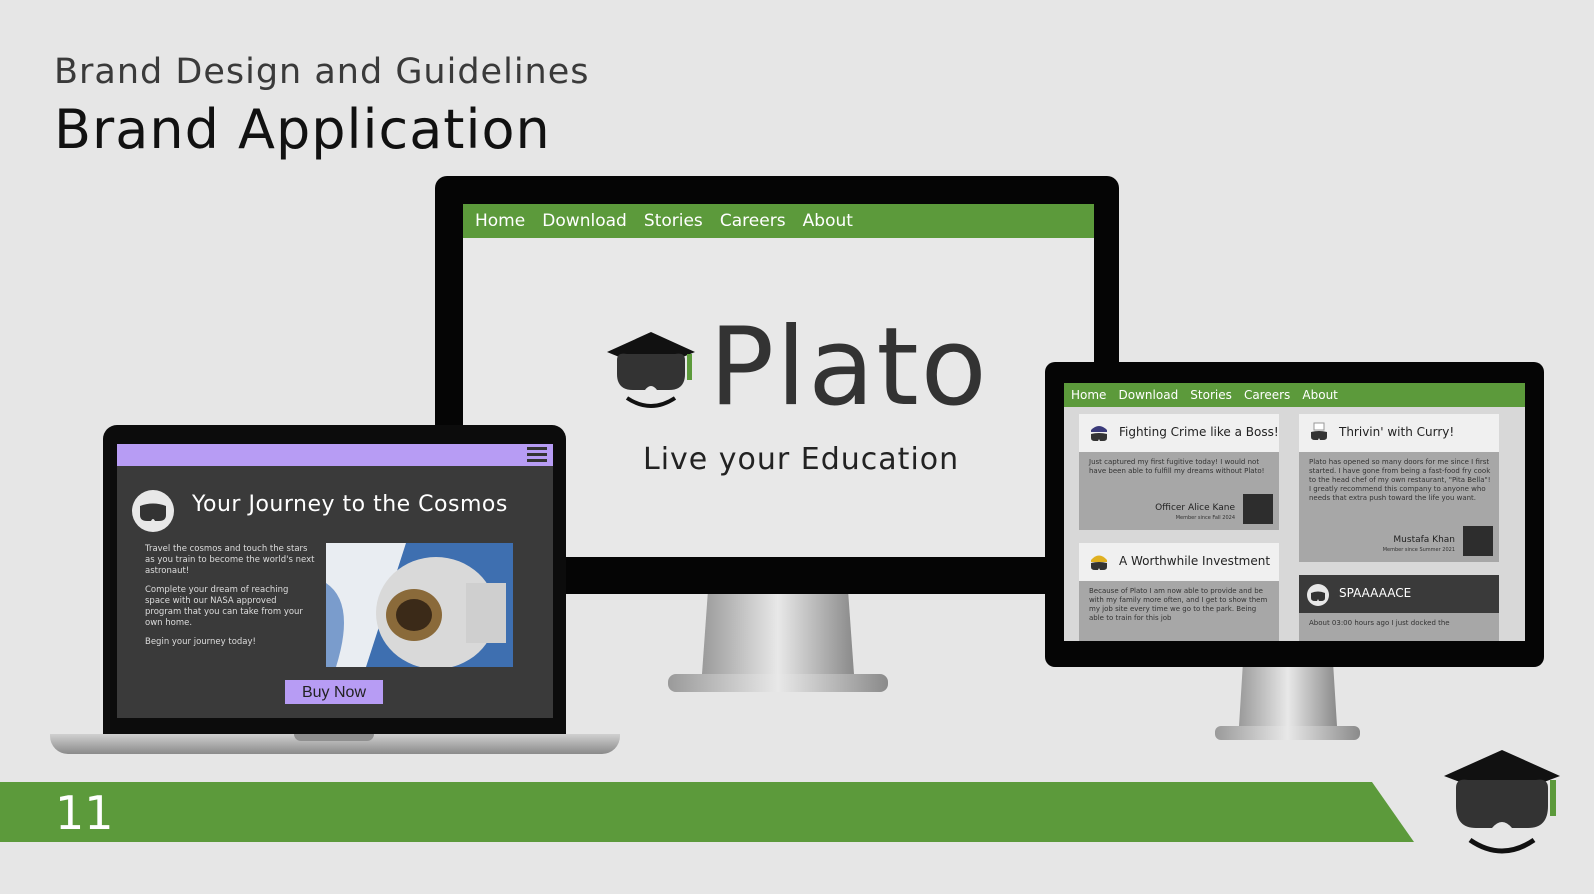 The image size is (1594, 894). What do you see at coordinates (1199, 432) in the screenshot?
I see `story-title: Fighting Crime like a Boss!` at bounding box center [1199, 432].